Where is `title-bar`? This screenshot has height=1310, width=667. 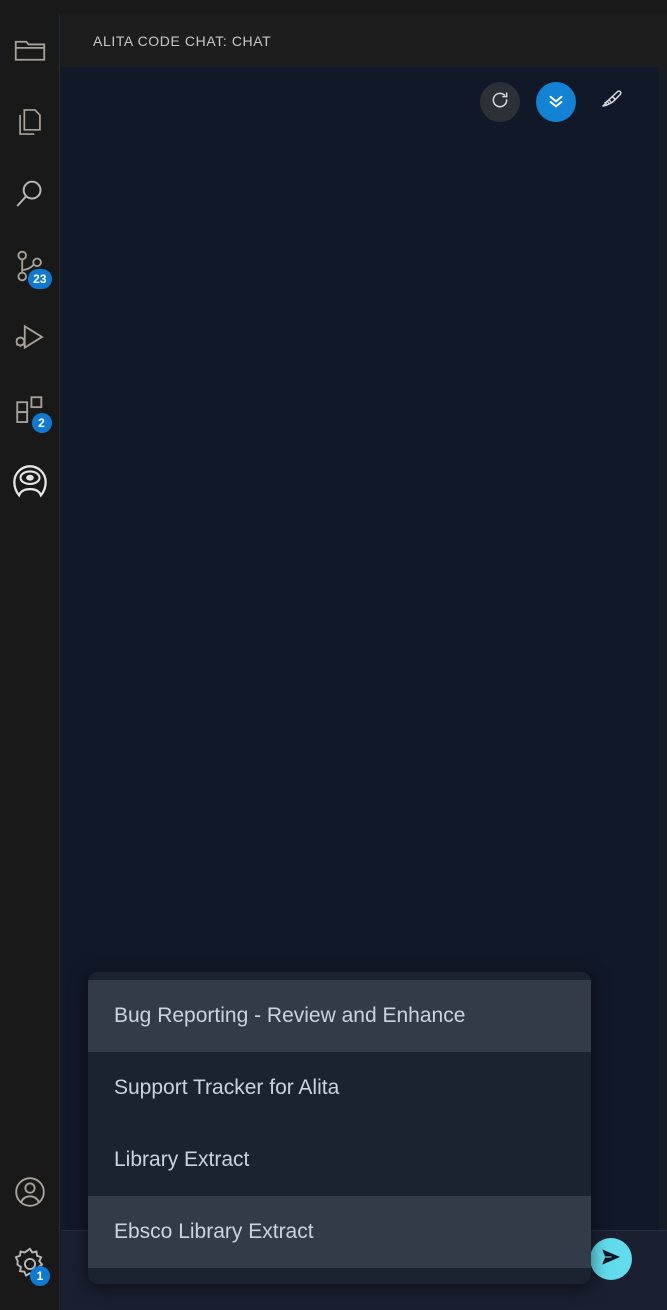 title-bar is located at coordinates (333, 7).